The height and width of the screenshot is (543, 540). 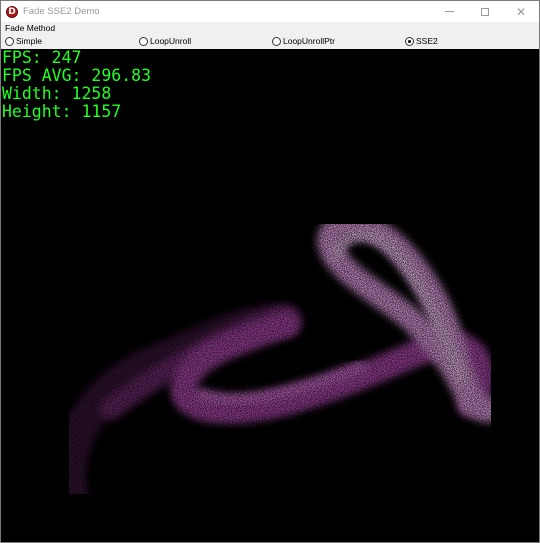 I want to click on radio-simple: Simple, so click(x=23, y=41).